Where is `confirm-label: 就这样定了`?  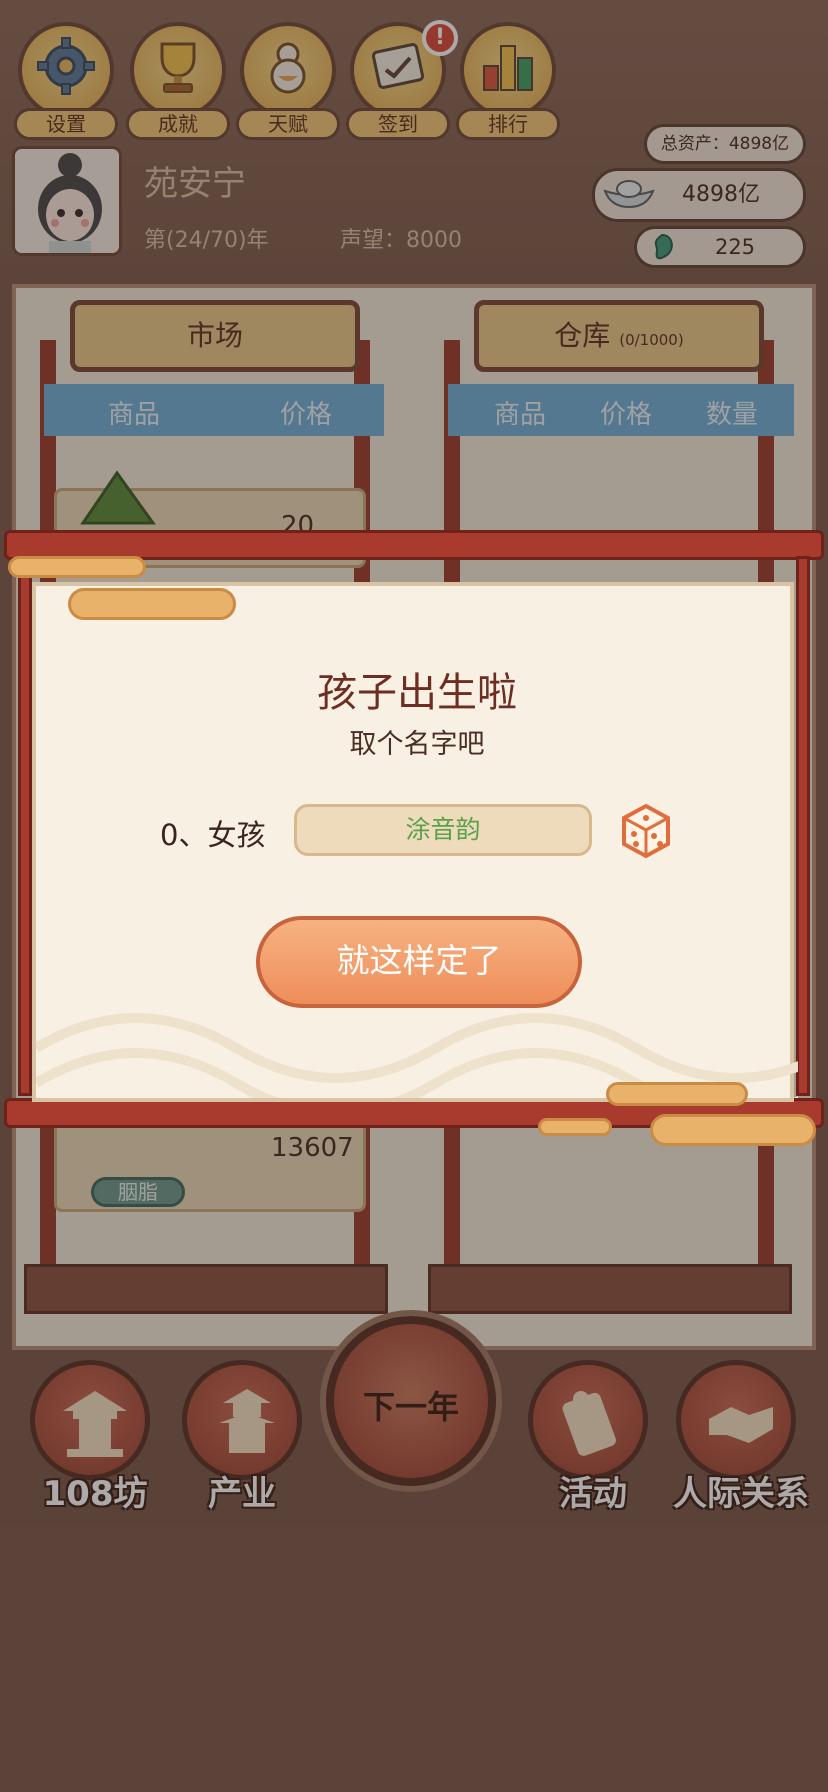
confirm-label: 就这样定了 is located at coordinates (419, 960).